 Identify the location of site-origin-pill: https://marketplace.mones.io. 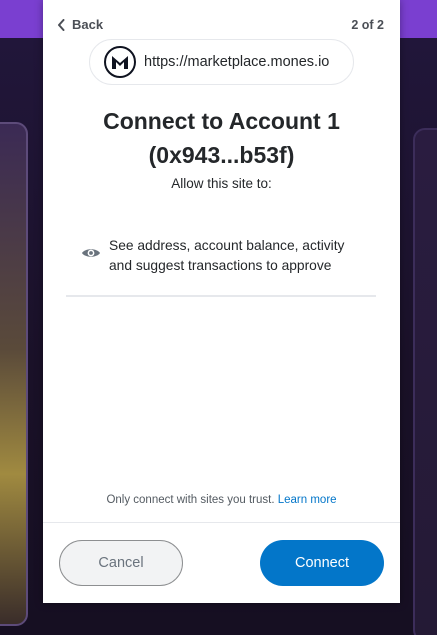
(221, 62).